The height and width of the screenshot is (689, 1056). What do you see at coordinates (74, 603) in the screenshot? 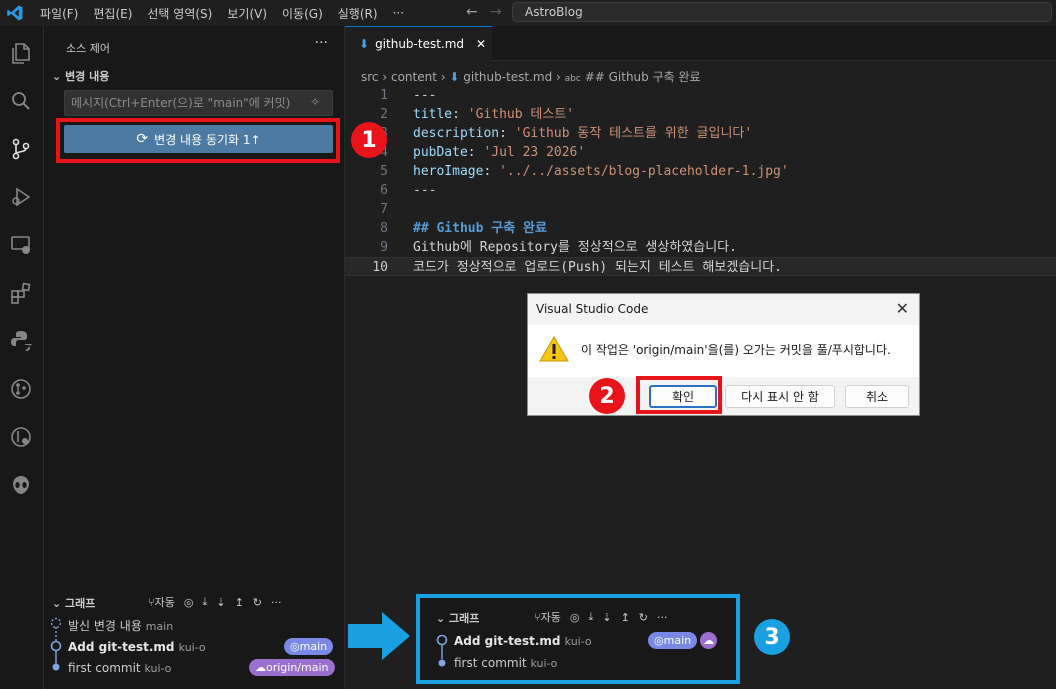
I see `graph-header-label: ⌄ 그래프` at bounding box center [74, 603].